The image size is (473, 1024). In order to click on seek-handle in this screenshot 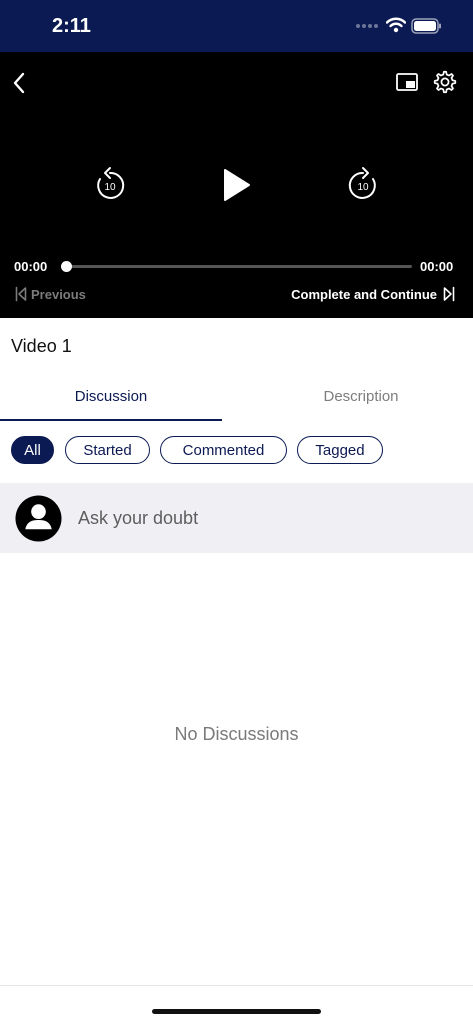, I will do `click(66, 266)`.